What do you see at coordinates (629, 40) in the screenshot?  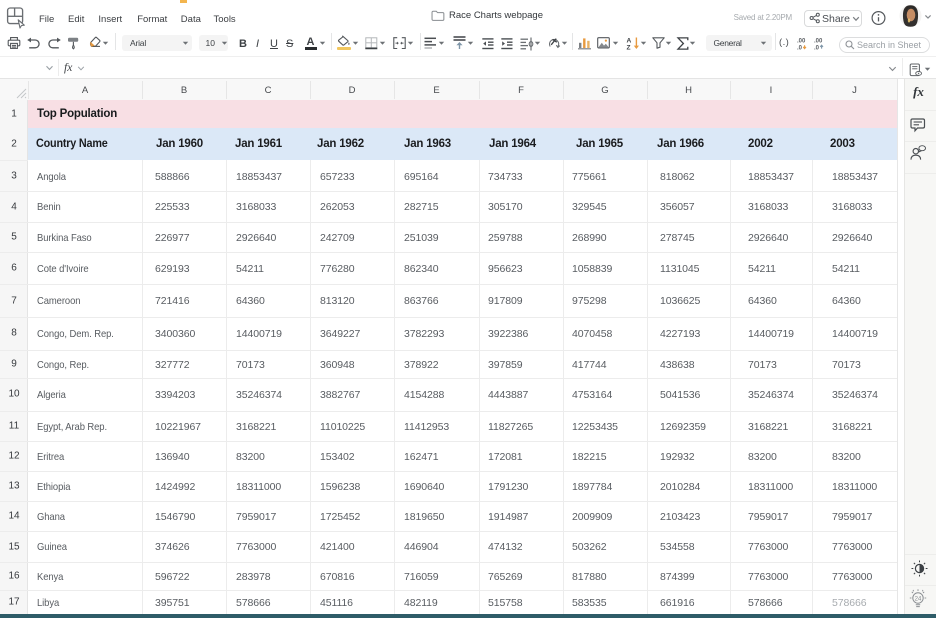 I see `svg-text: A` at bounding box center [629, 40].